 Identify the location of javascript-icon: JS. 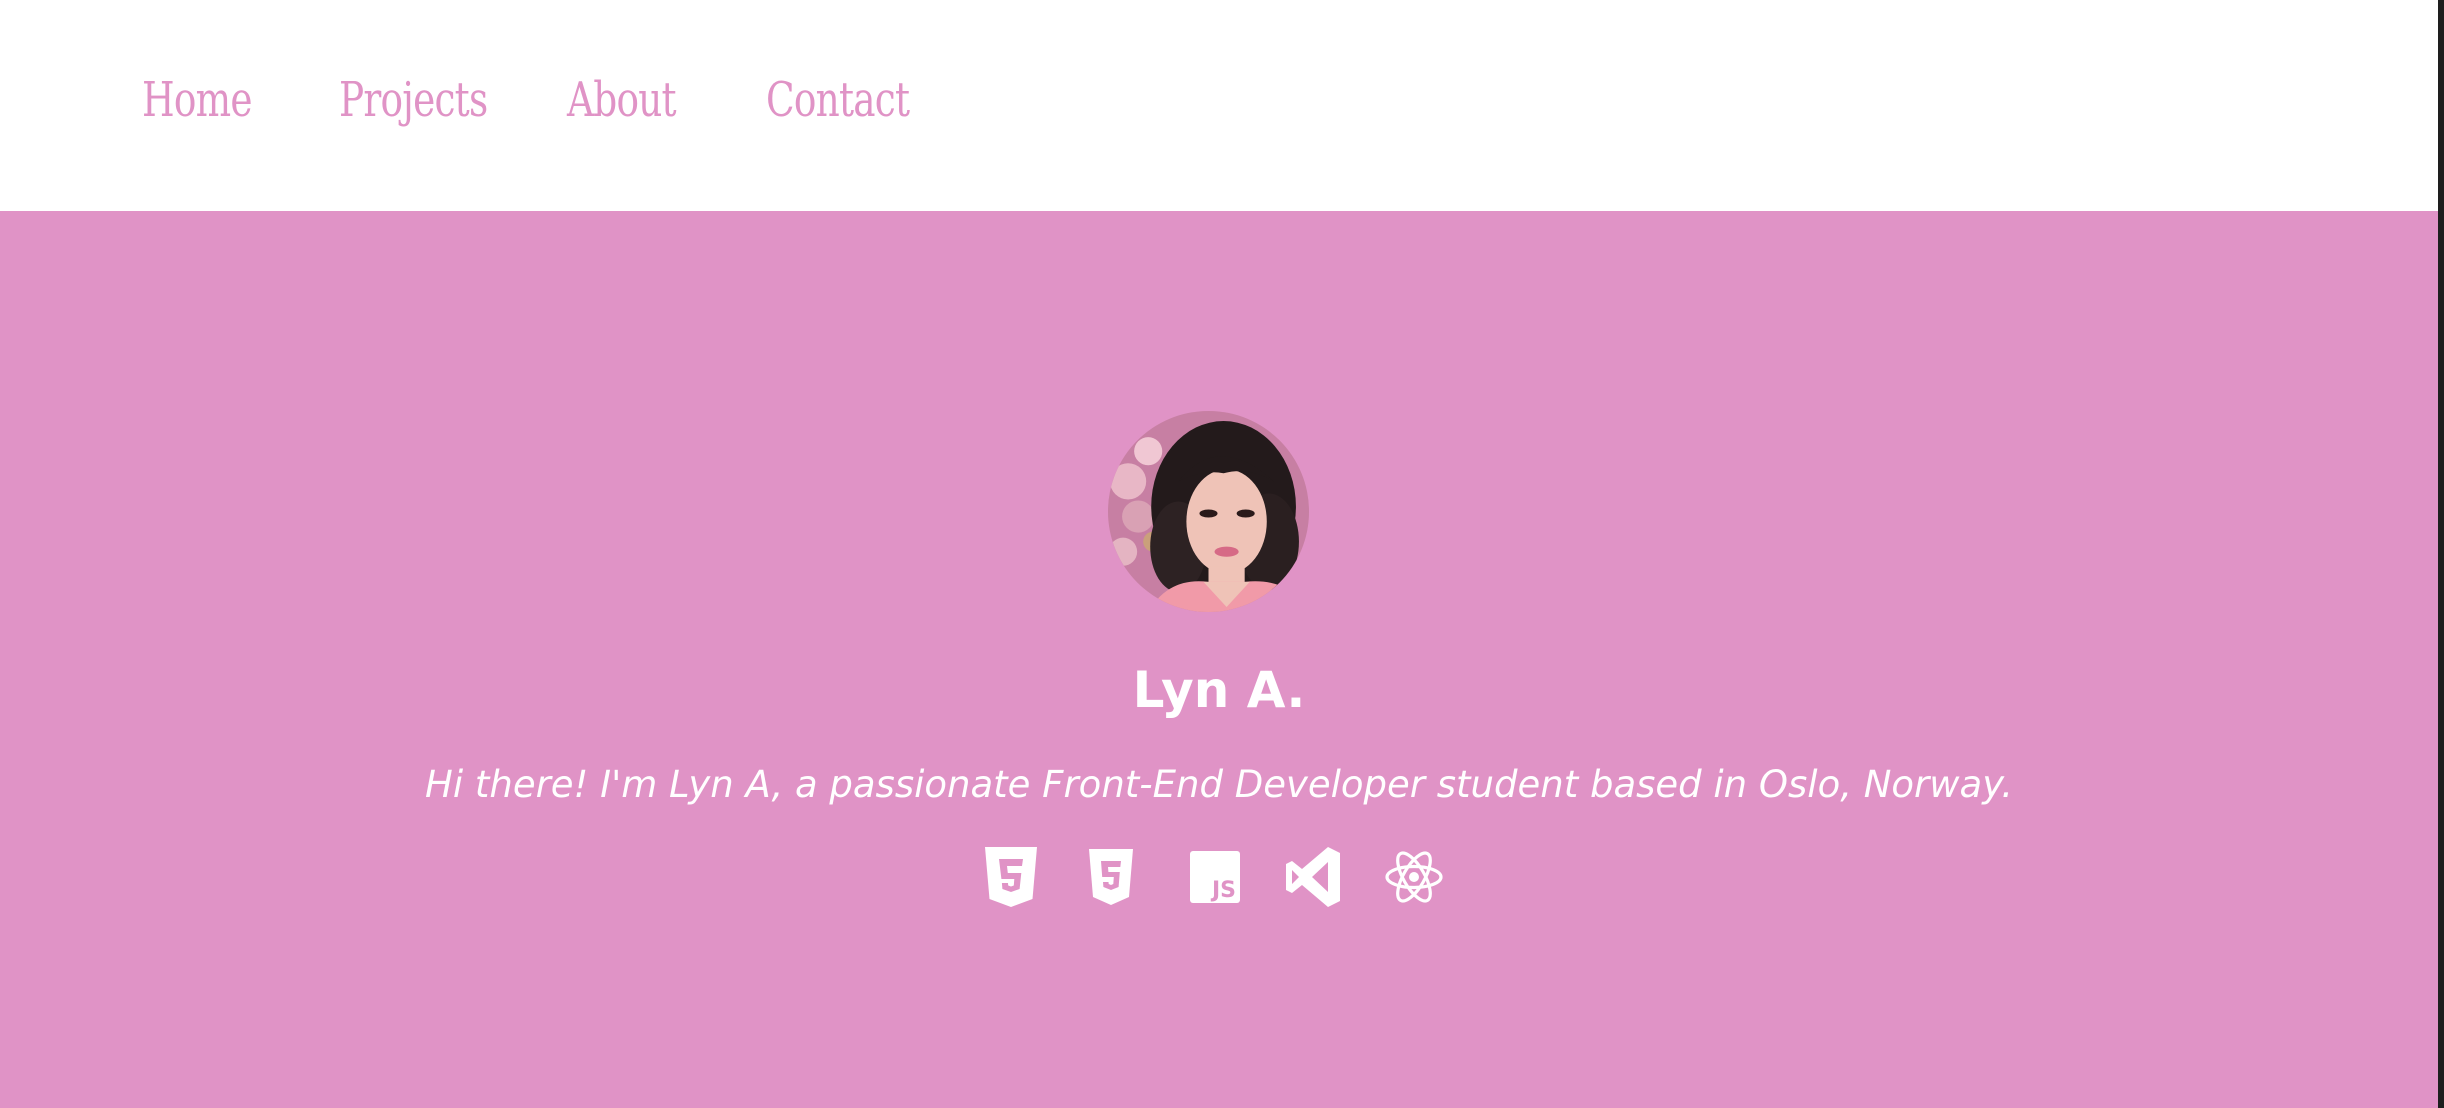
(1214, 877).